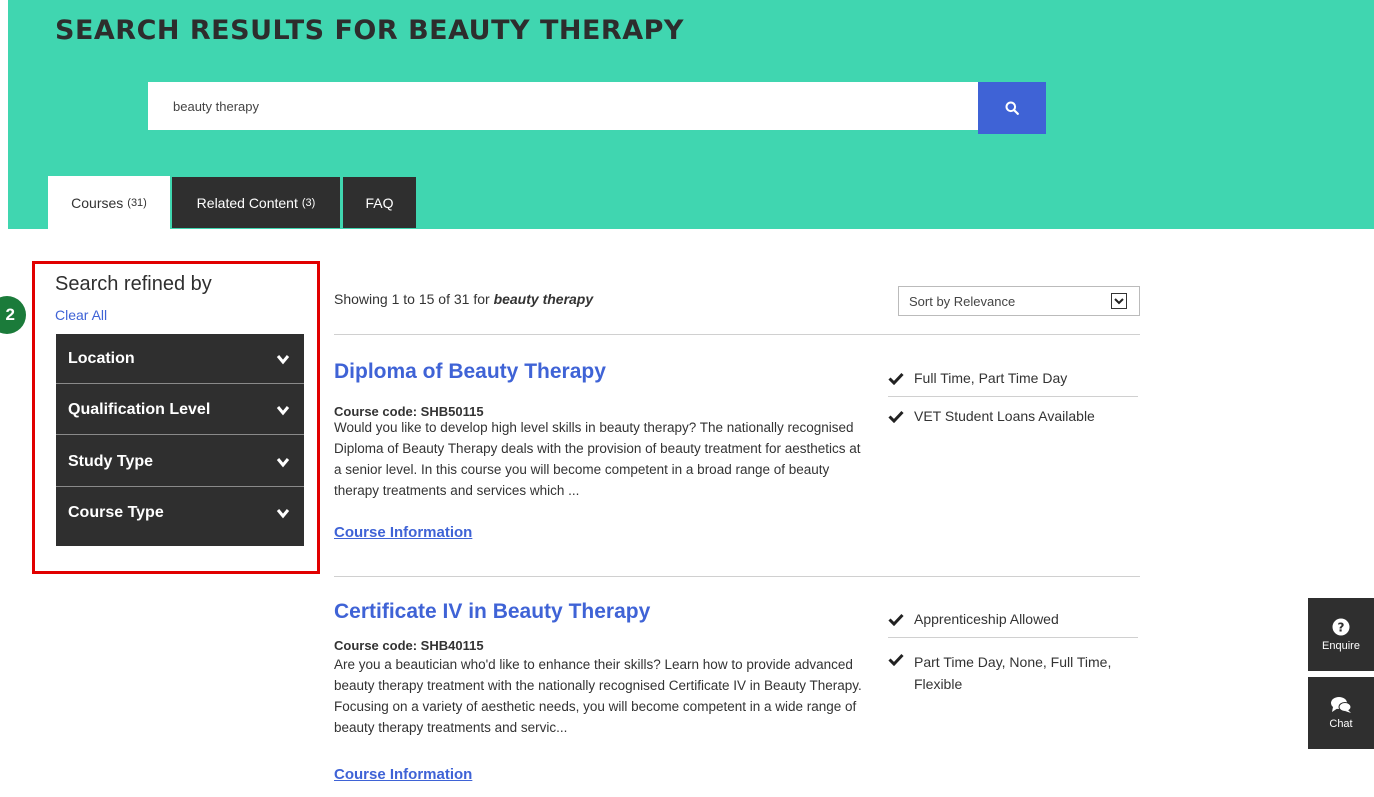 The image size is (1374, 797). Describe the element at coordinates (137, 202) in the screenshot. I see `tab-courses-count: (31)` at that location.